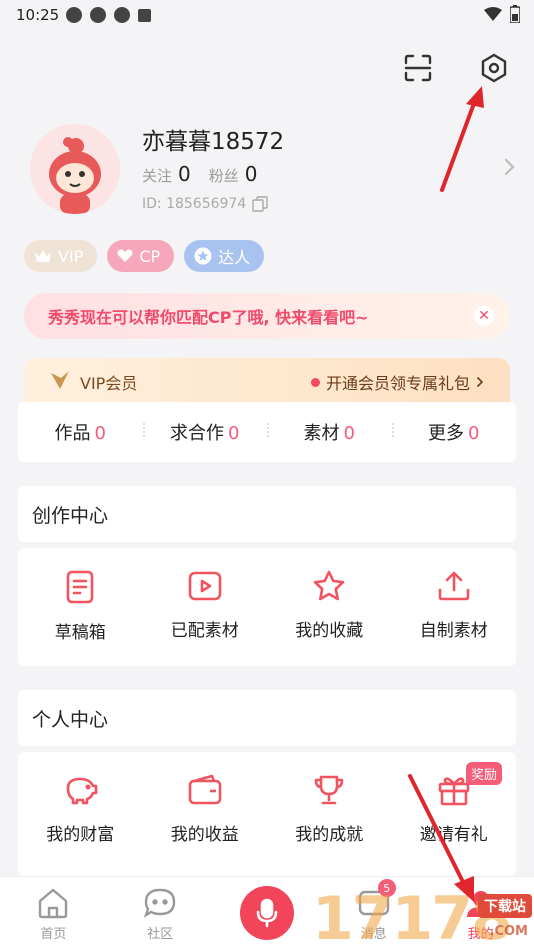 This screenshot has height=950, width=534. I want to click on monkey-mascot-icon, so click(75, 169).